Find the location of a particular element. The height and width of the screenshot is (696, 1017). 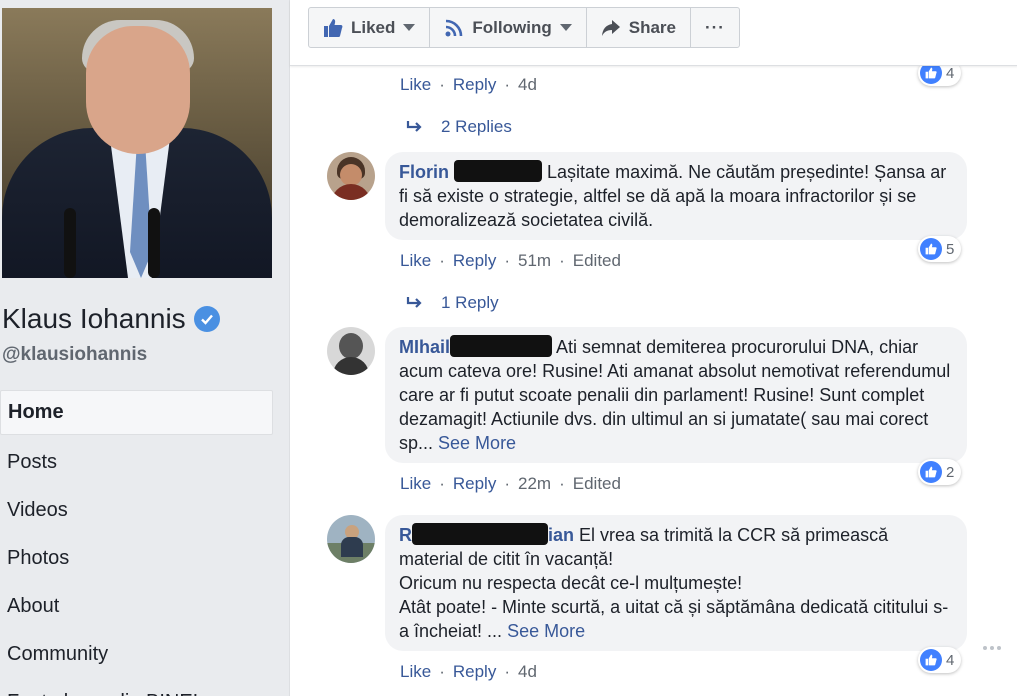

liked-button: Liked is located at coordinates (370, 27).